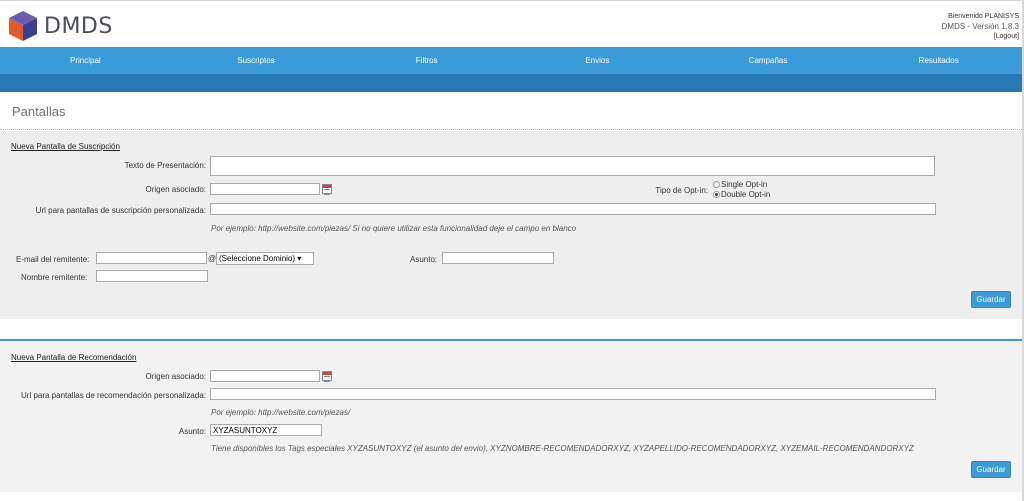  Describe the element at coordinates (938, 60) in the screenshot. I see `nav-resultados: Resultados` at that location.